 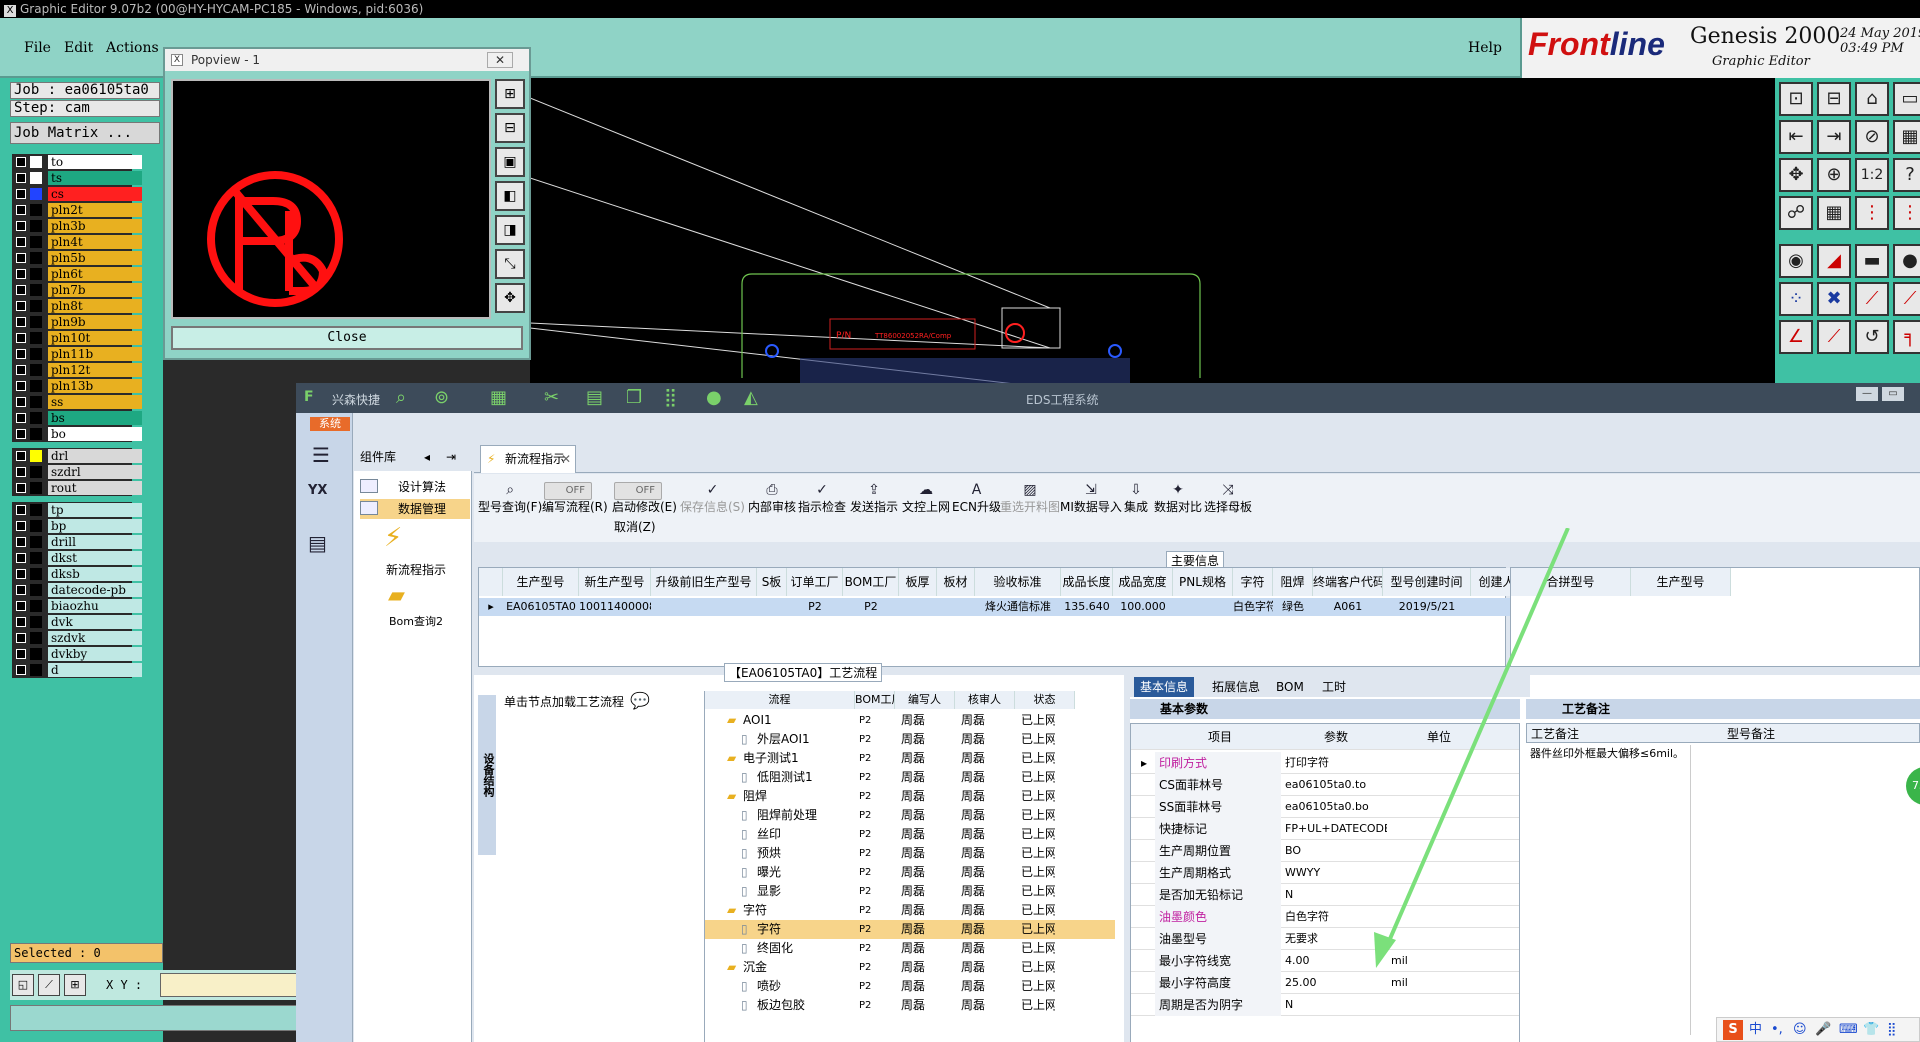 What do you see at coordinates (910, 948) in the screenshot?
I see `flow-row: ▯ 终固化 P2 周磊 周磊 已上网` at bounding box center [910, 948].